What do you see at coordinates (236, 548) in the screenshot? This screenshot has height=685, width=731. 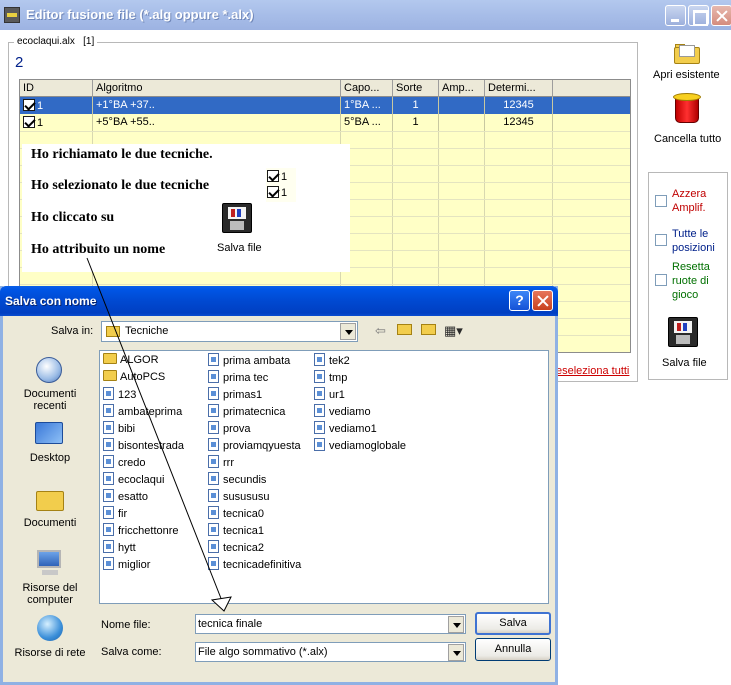 I see `file-item: tecnica2` at bounding box center [236, 548].